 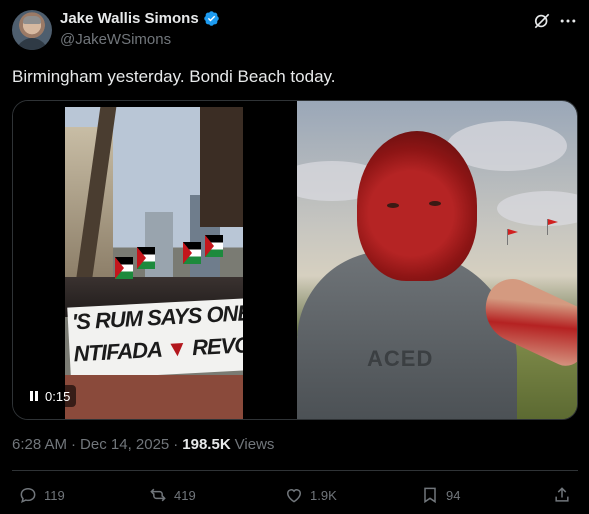 What do you see at coordinates (54, 495) in the screenshot?
I see `reply-count: 119` at bounding box center [54, 495].